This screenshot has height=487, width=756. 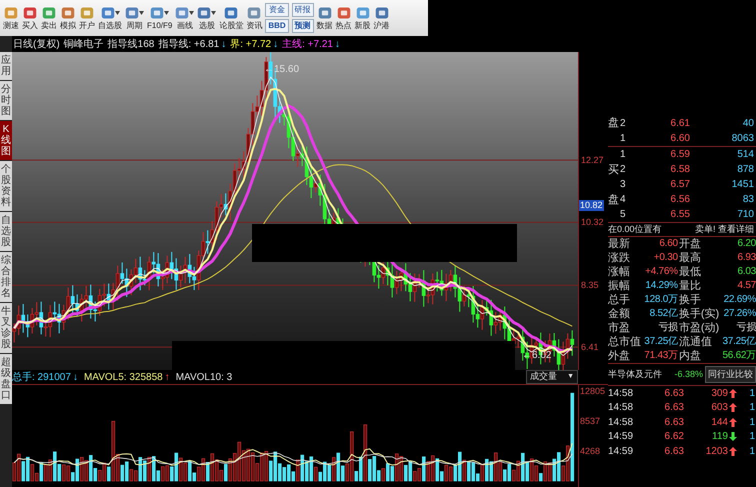 I want to click on sell-side-label: 盘, so click(x=614, y=123).